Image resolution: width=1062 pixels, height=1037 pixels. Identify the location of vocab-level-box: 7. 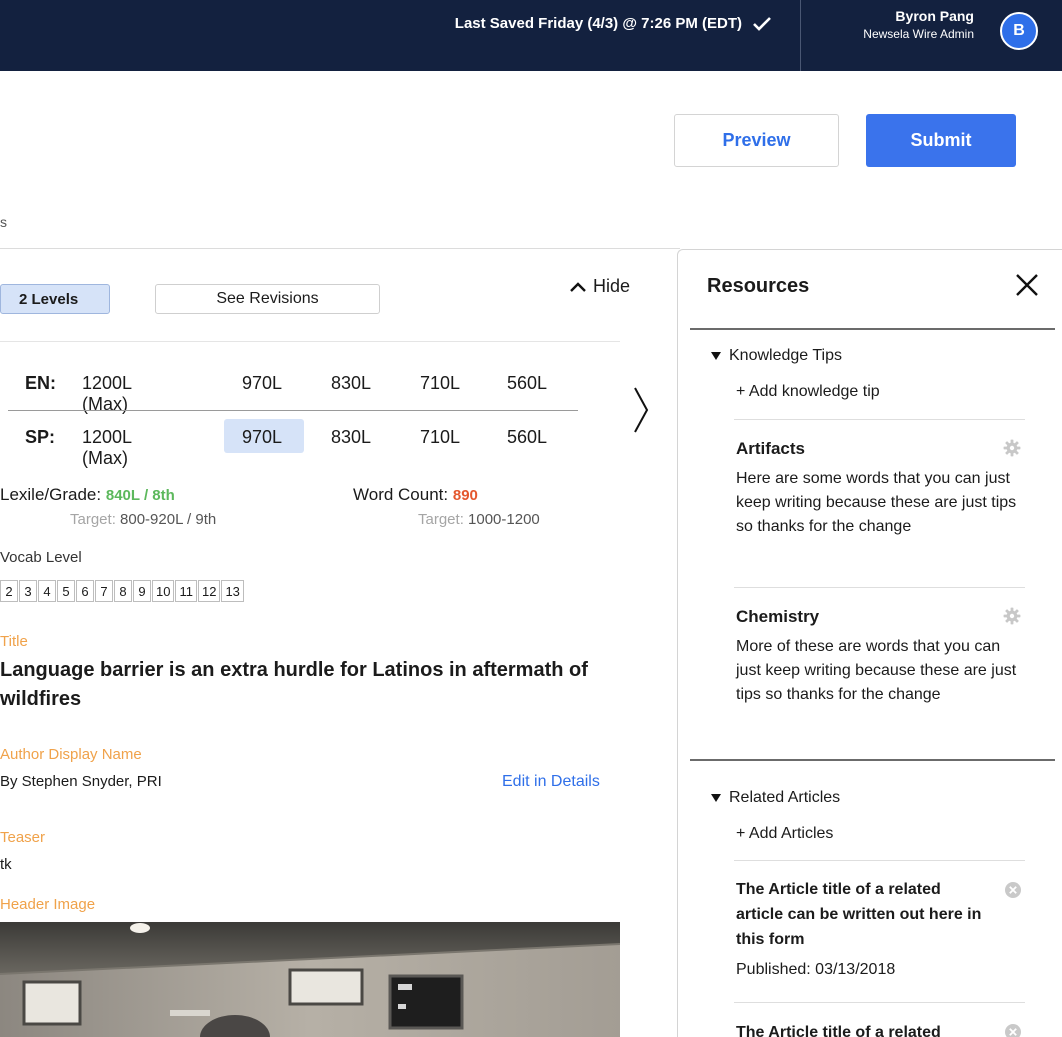
(104, 591).